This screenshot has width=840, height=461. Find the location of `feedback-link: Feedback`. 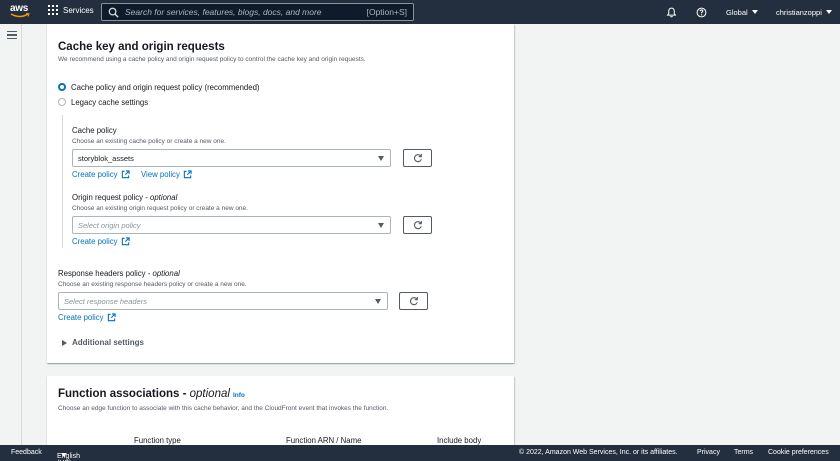

feedback-link: Feedback is located at coordinates (26, 452).